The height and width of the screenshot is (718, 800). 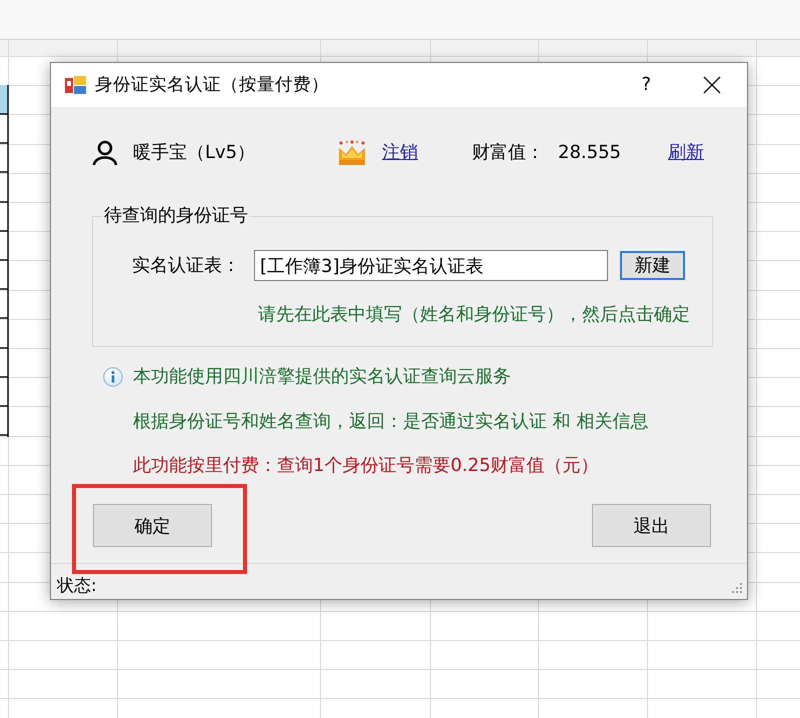 What do you see at coordinates (400, 153) in the screenshot?
I see `logout-link: 注销` at bounding box center [400, 153].